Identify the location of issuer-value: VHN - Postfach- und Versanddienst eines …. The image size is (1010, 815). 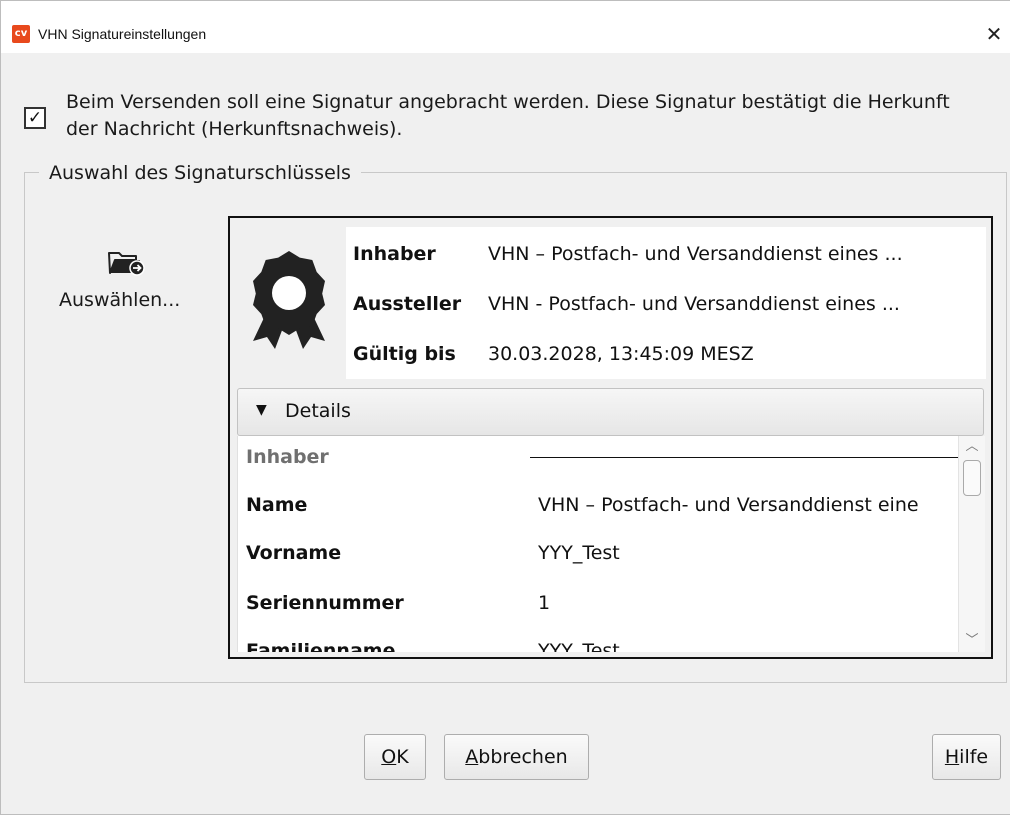
(694, 304).